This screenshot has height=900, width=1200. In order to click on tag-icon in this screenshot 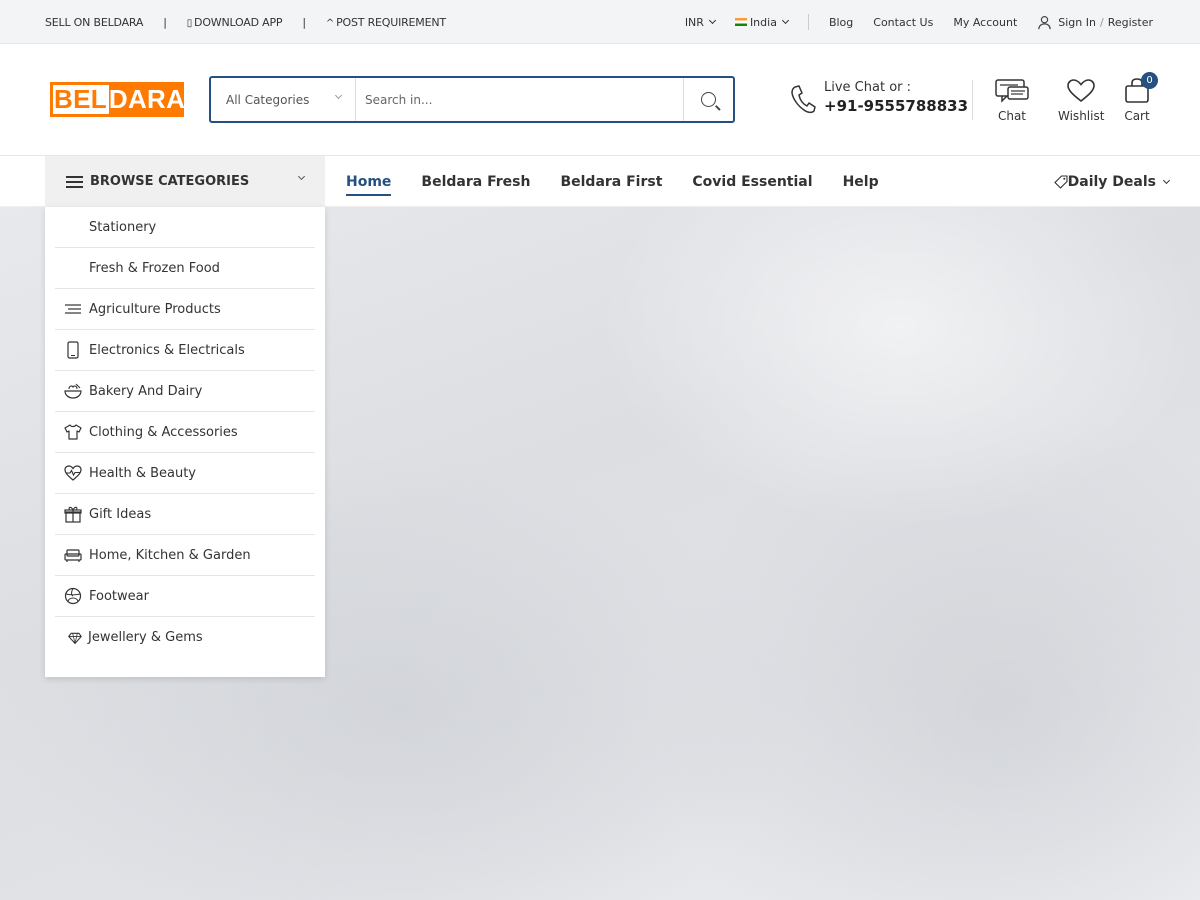, I will do `click(1060, 181)`.